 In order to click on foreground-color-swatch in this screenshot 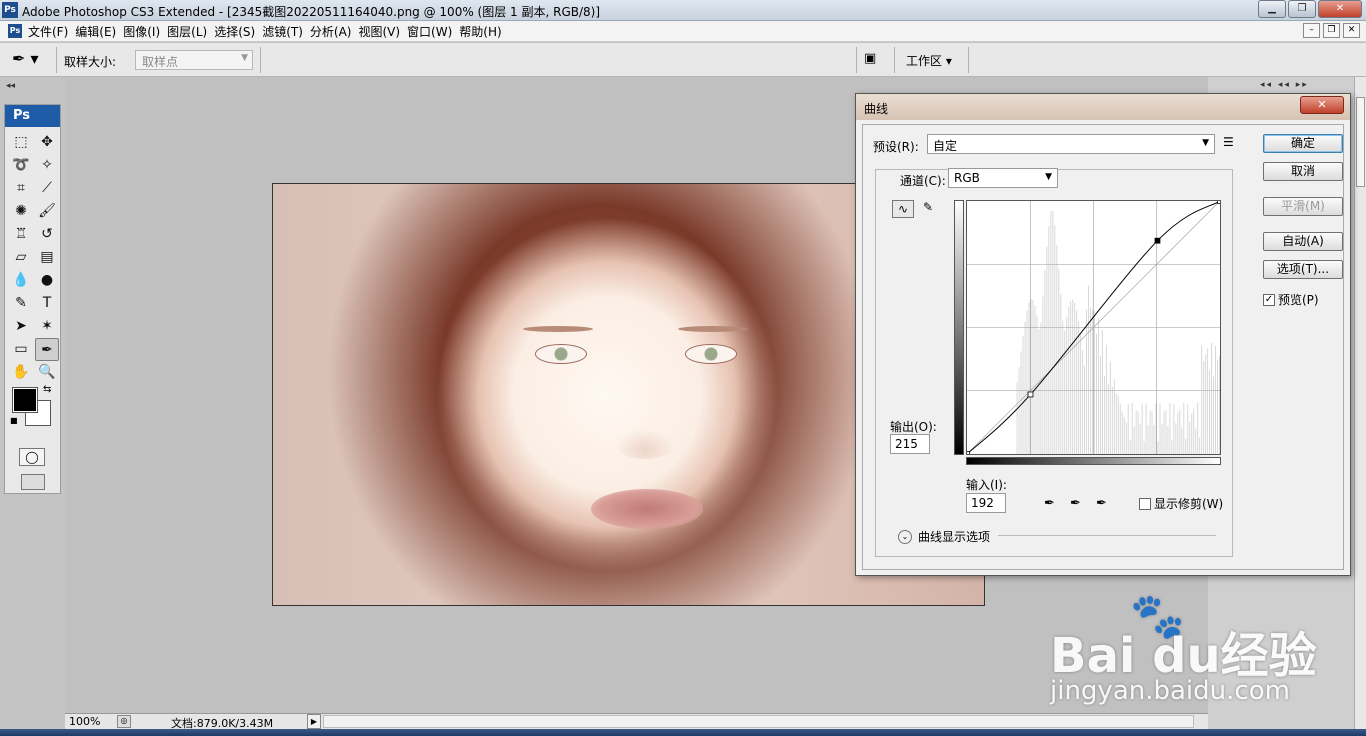, I will do `click(25, 400)`.